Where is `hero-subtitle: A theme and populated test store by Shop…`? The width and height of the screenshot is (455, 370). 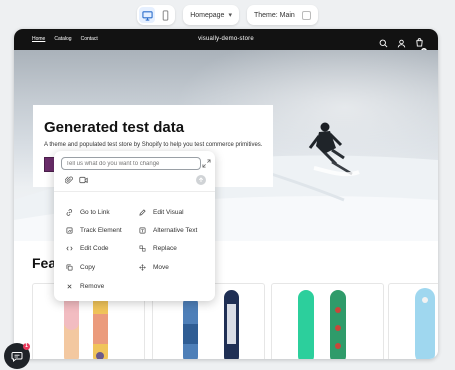
hero-subtitle: A theme and populated test store by Shop… is located at coordinates (153, 145).